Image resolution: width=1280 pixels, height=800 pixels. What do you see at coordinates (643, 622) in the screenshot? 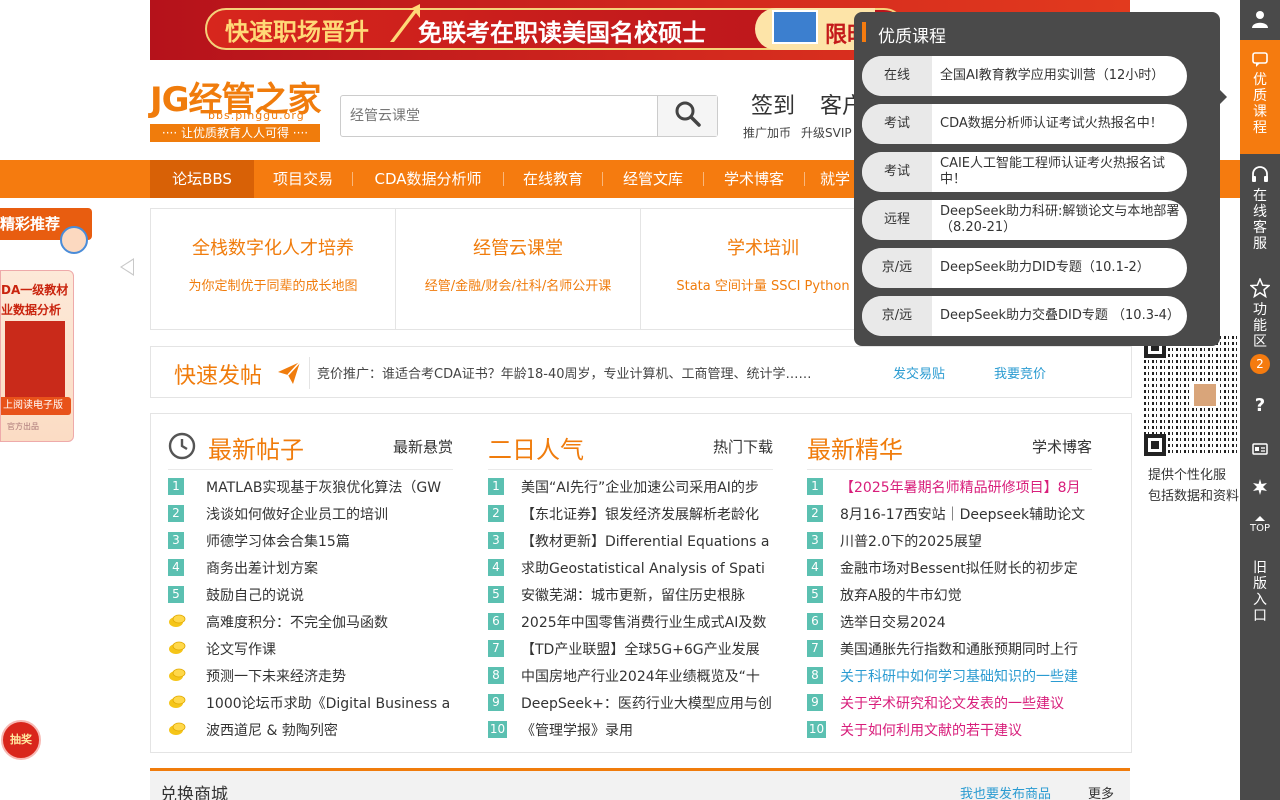
I see `list-item-title: 2025年中国零售消费行业生成式AI及数` at bounding box center [643, 622].